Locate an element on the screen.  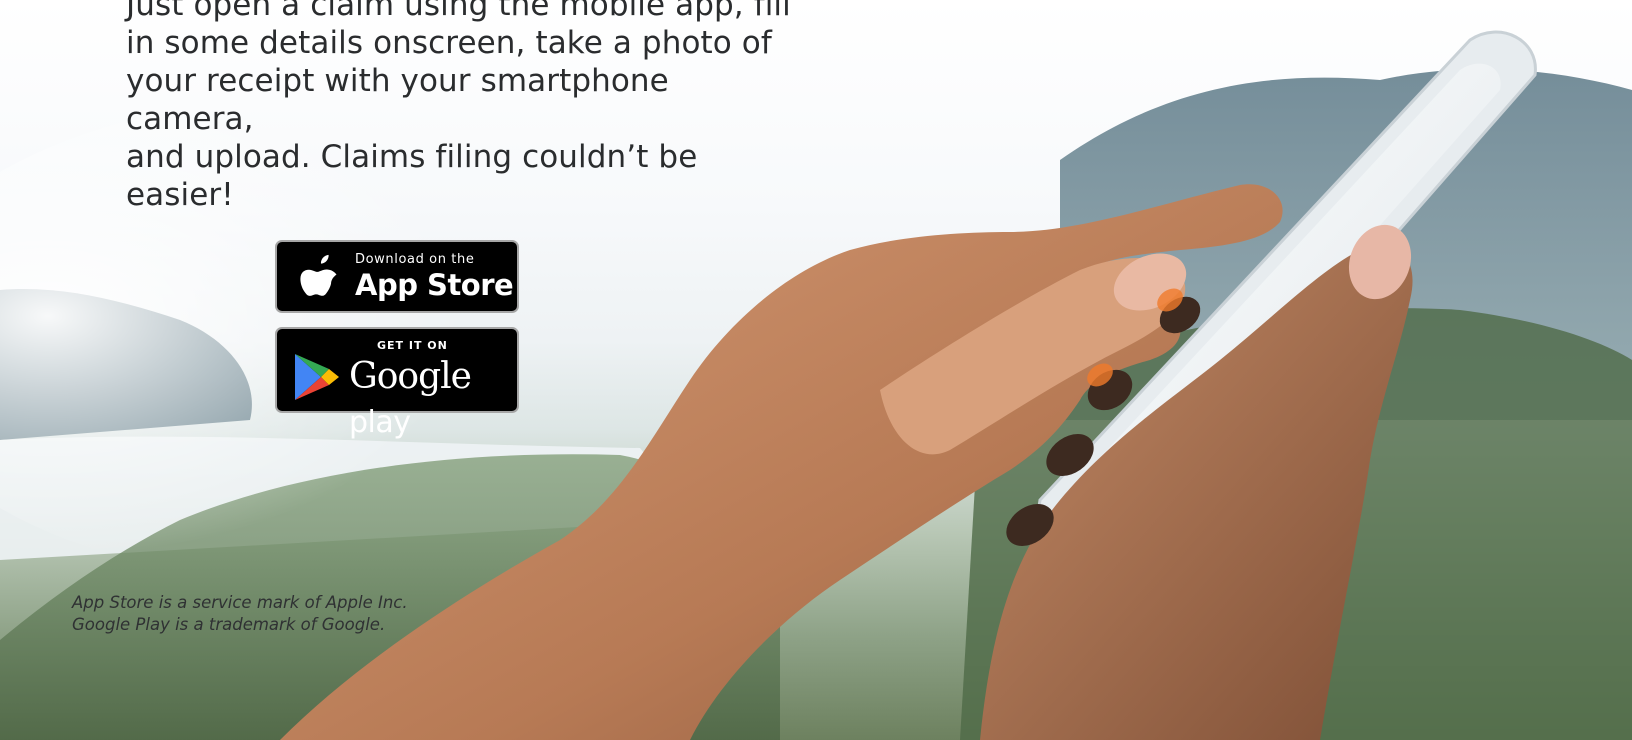
trademark-line-2: Google Play is a trademark of Google. is located at coordinates (229, 624).